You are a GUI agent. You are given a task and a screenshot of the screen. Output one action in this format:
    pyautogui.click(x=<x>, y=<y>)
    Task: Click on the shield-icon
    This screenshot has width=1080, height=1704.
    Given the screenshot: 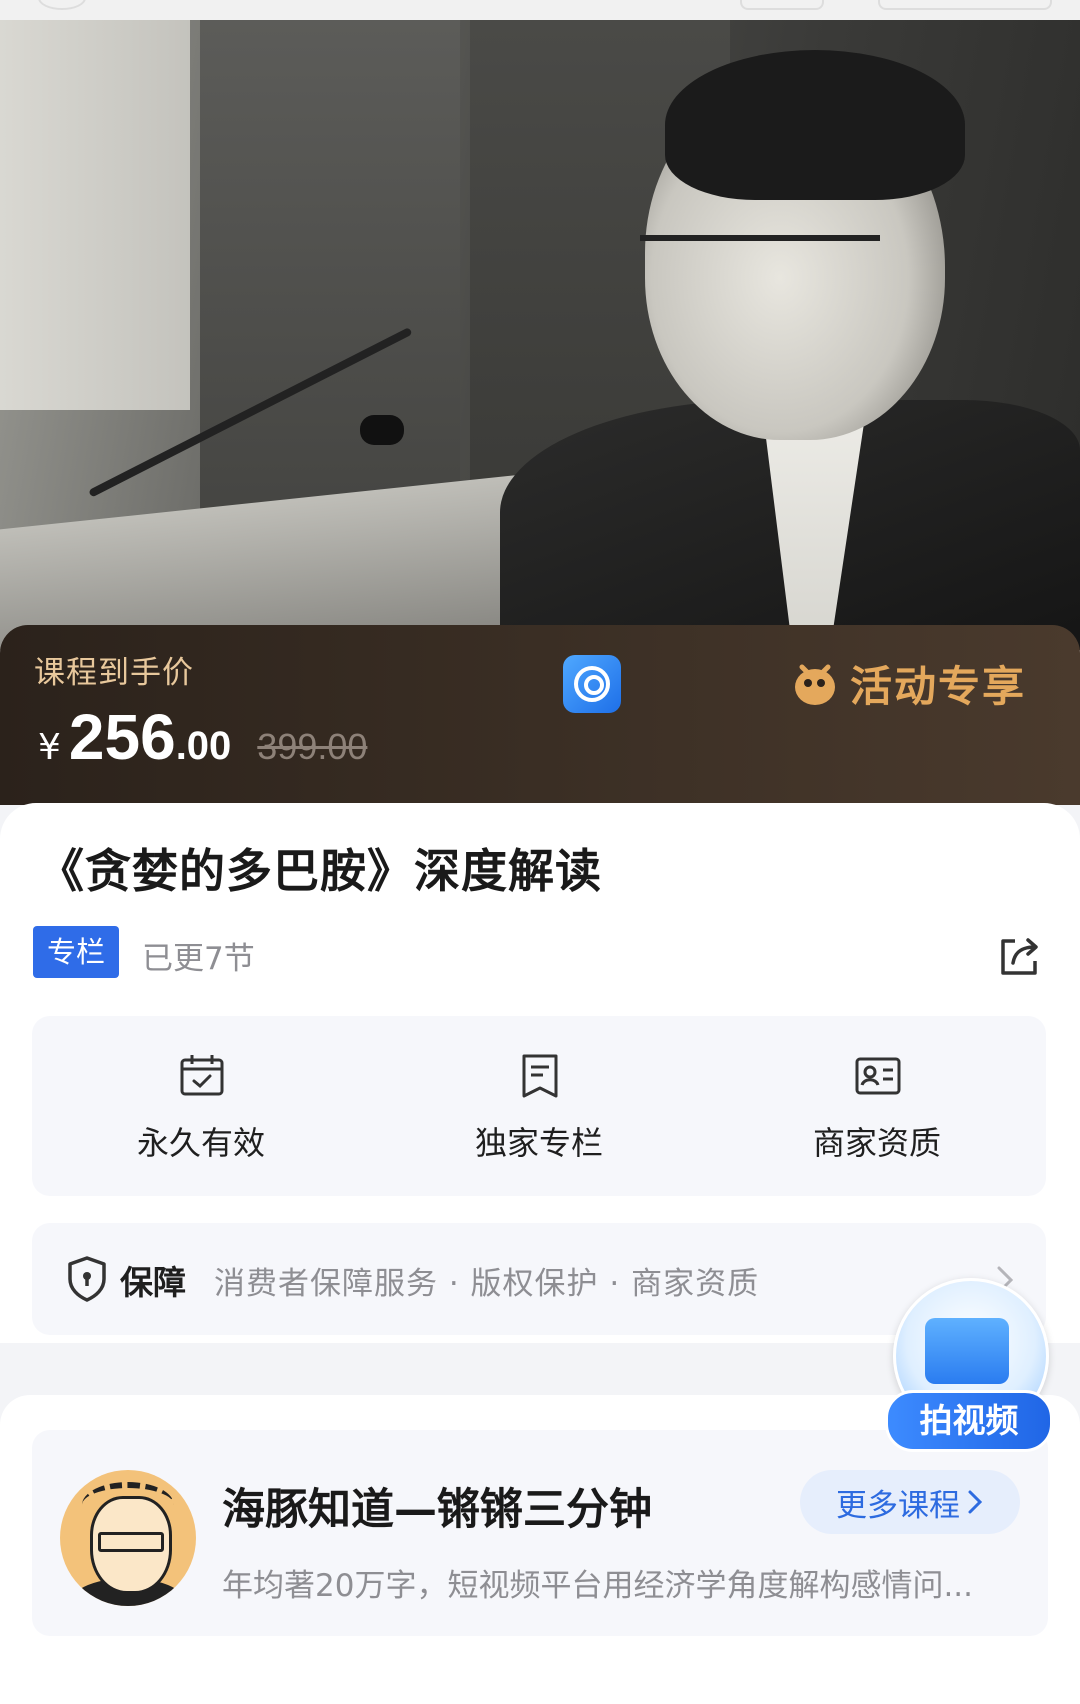 What is the action you would take?
    pyautogui.click(x=87, y=1279)
    